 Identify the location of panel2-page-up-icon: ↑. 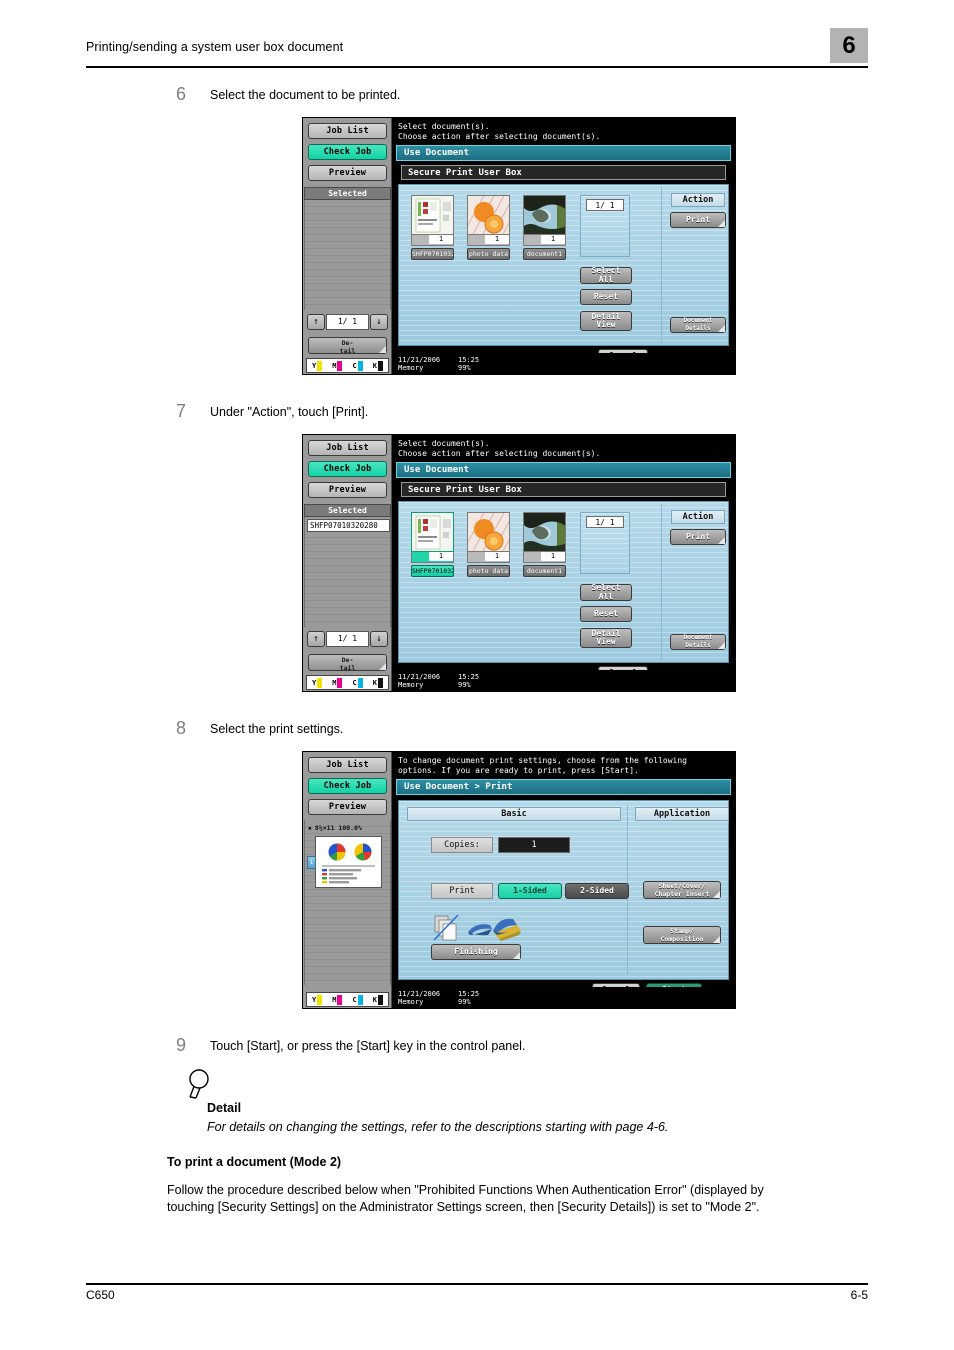
(316, 639).